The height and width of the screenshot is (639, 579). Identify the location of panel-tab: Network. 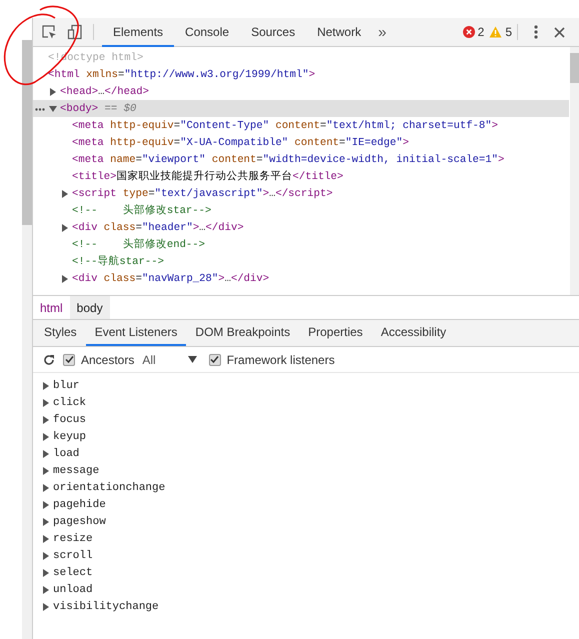
(339, 32).